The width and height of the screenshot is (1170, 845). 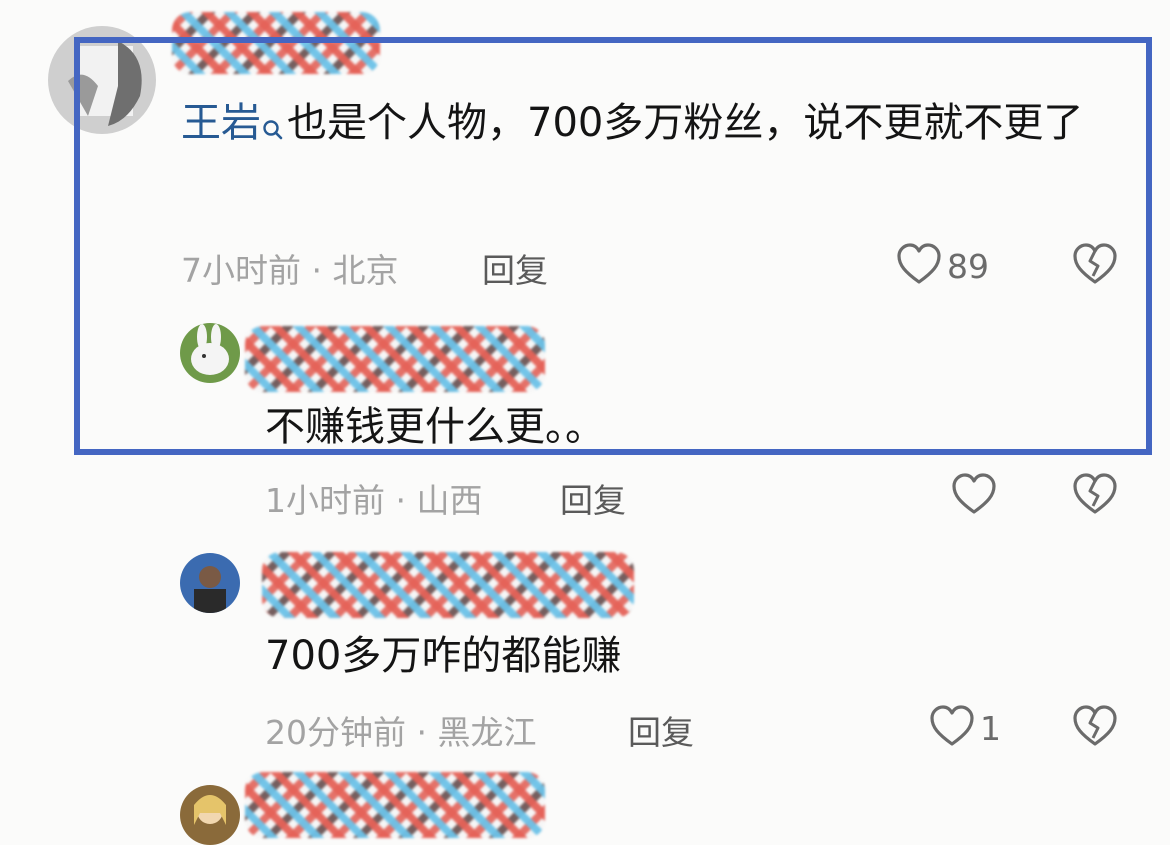 What do you see at coordinates (401, 732) in the screenshot?
I see `comment-meta: 20分钟前 · 黑龙江` at bounding box center [401, 732].